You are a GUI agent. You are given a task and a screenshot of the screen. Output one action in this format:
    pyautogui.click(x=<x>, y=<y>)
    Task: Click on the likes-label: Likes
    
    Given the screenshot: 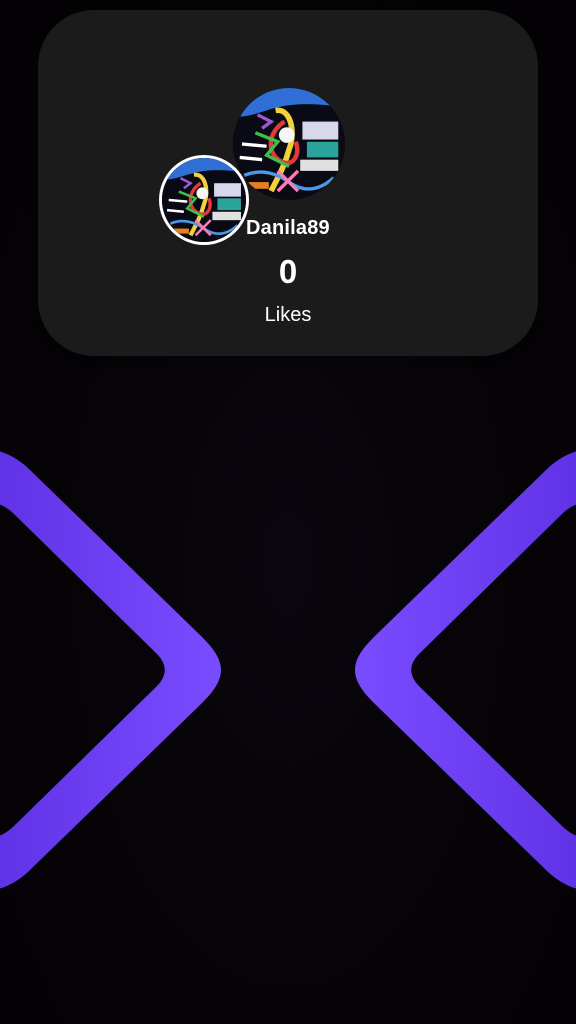 What is the action you would take?
    pyautogui.click(x=288, y=315)
    